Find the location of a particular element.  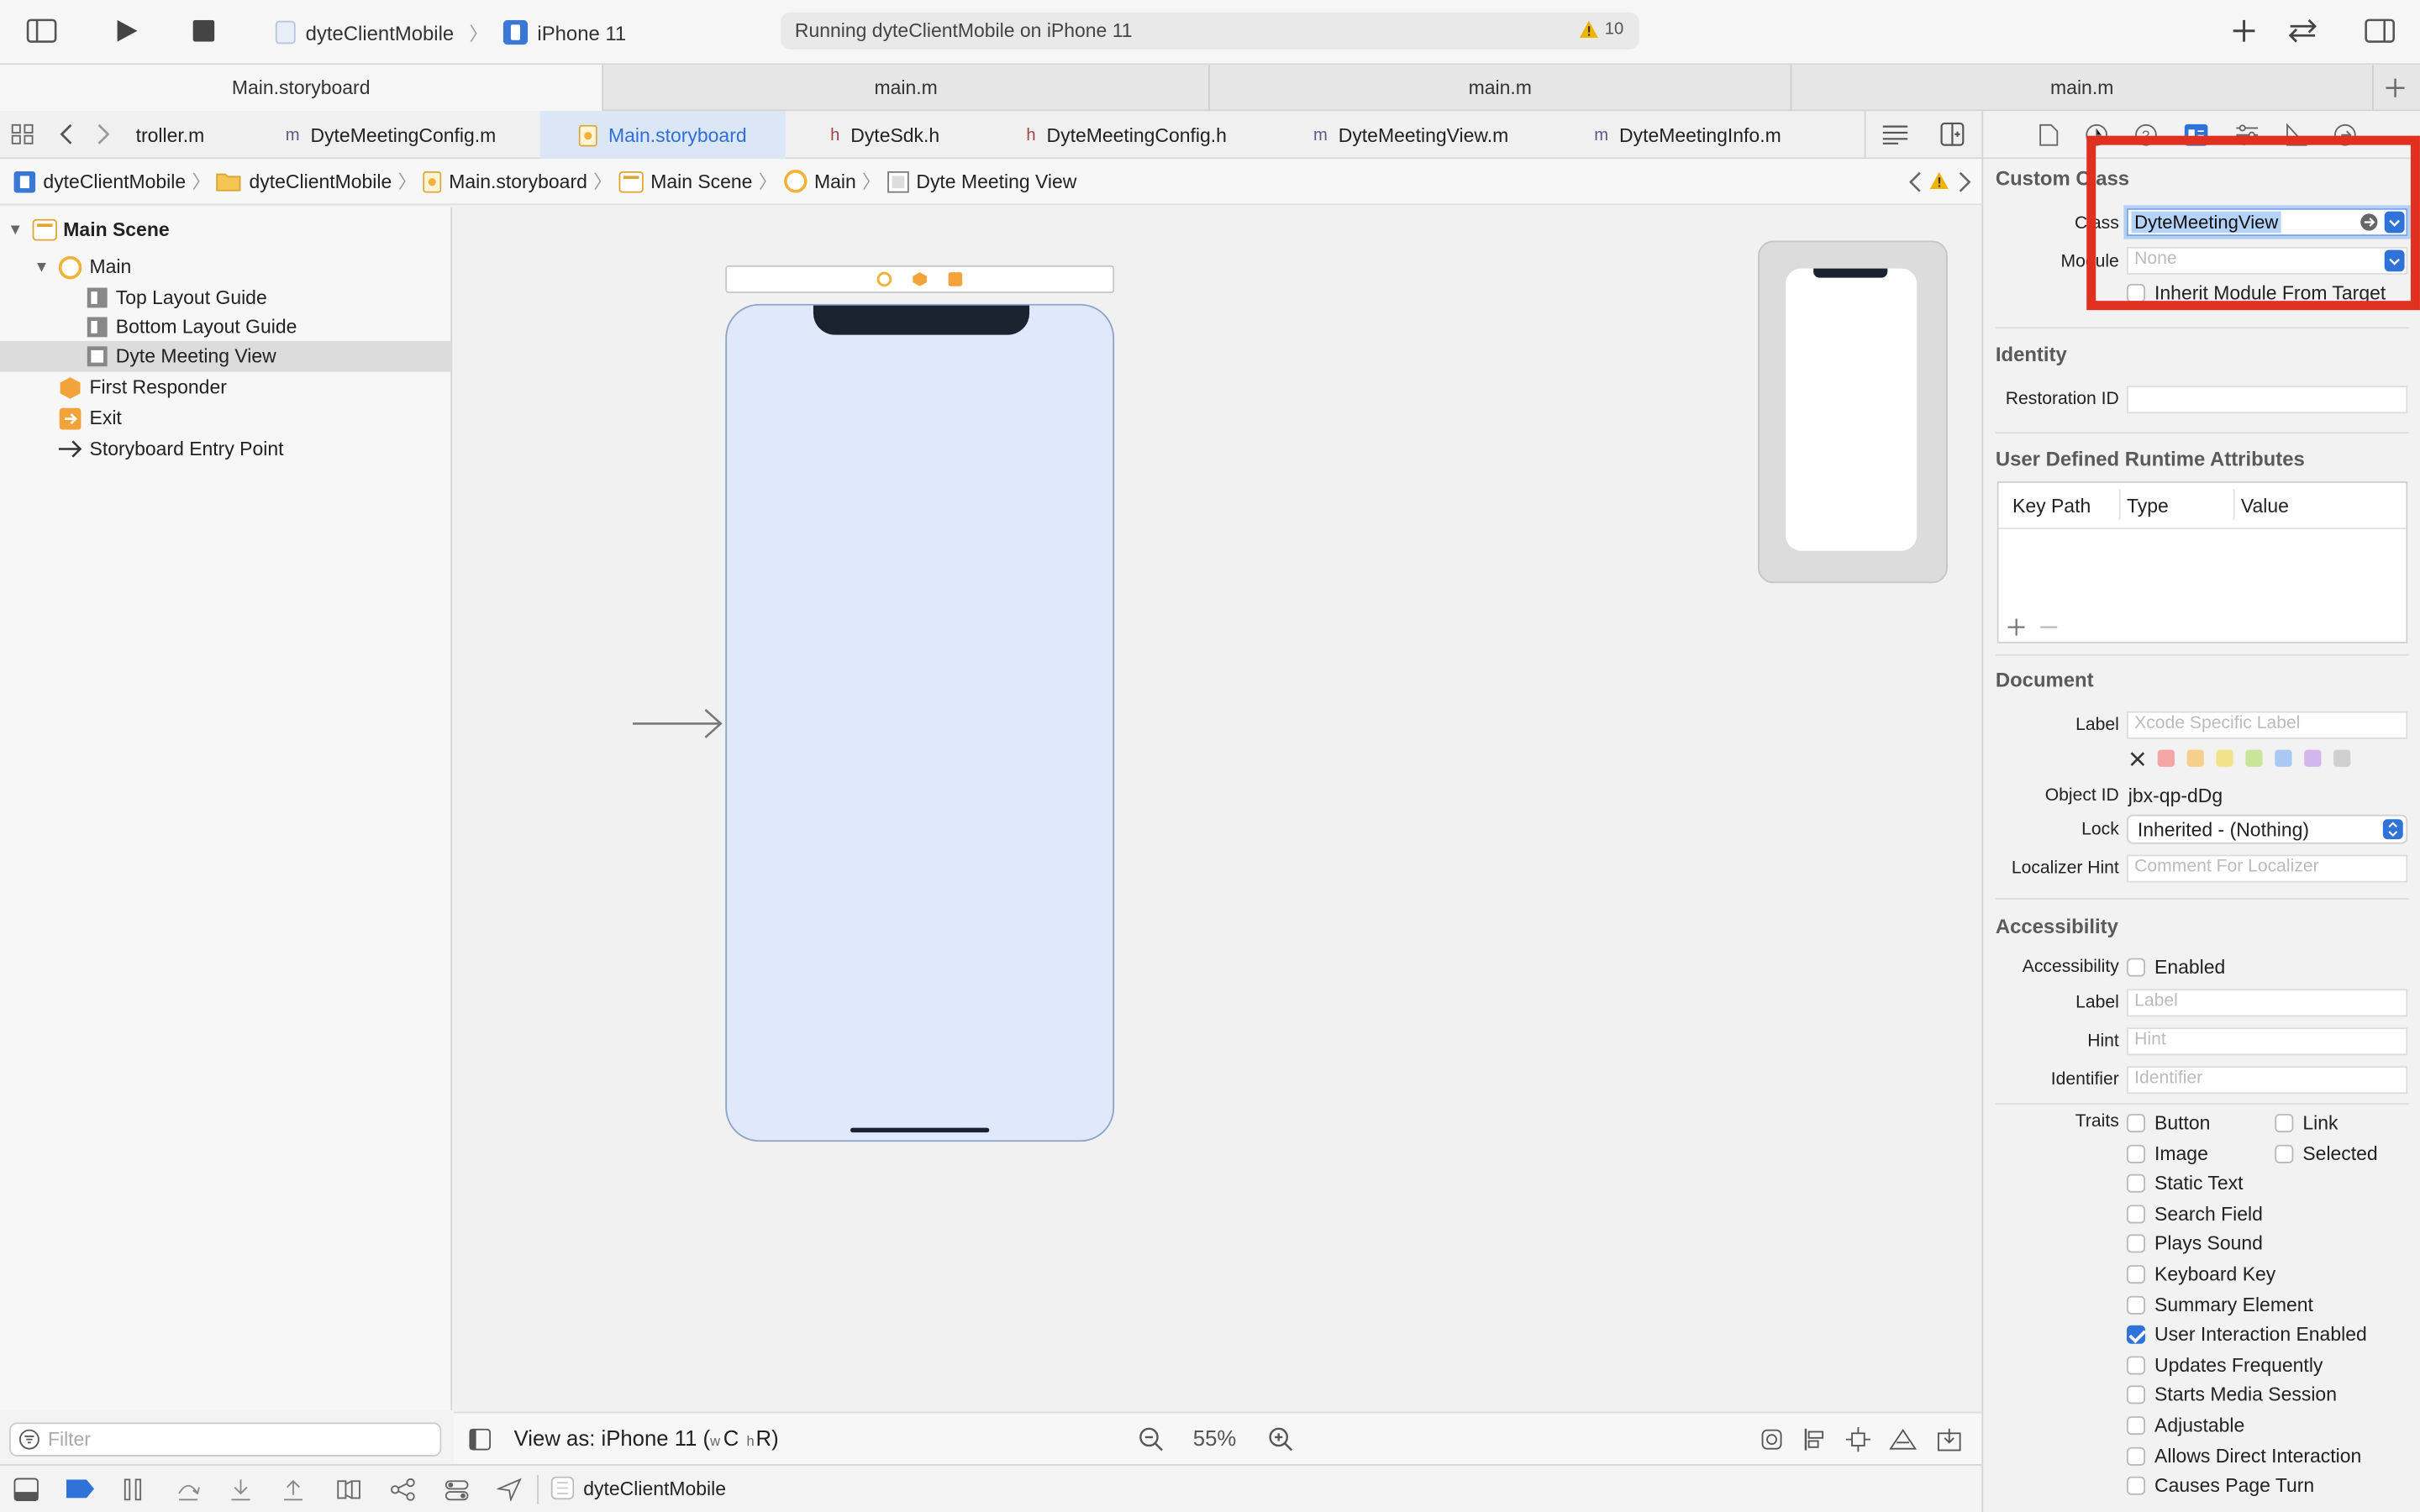

color-swatch-gray is located at coordinates (2342, 758).